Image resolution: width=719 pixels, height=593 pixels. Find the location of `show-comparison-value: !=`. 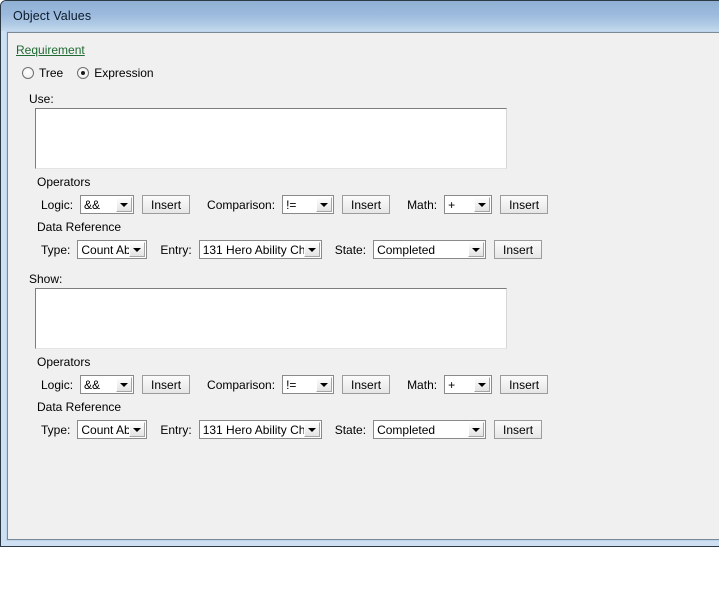

show-comparison-value: != is located at coordinates (291, 384).